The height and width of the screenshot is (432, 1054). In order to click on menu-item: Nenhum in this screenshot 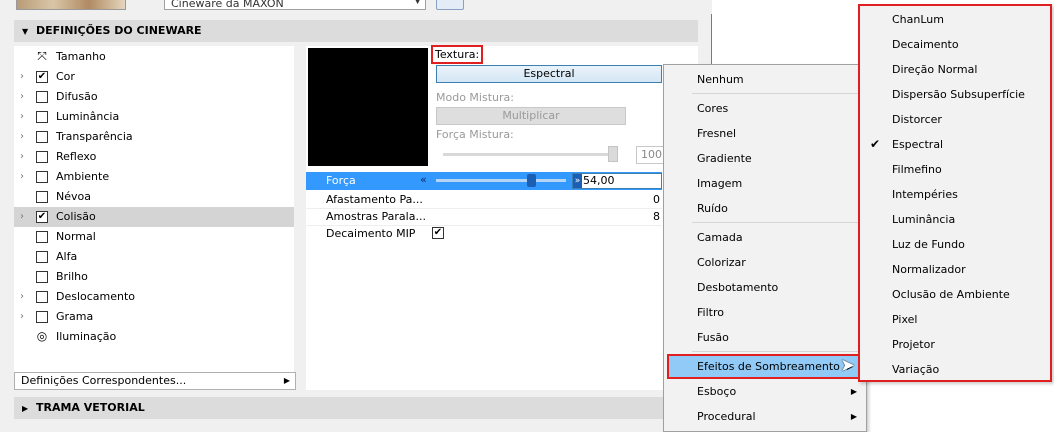, I will do `click(765, 79)`.